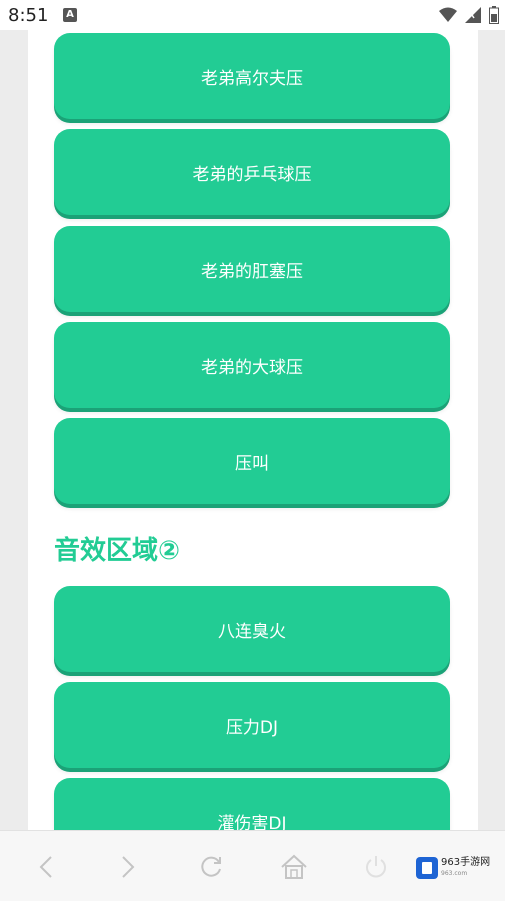 Image resolution: width=505 pixels, height=901 pixels. What do you see at coordinates (454, 873) in the screenshot?
I see `brand-subtitle: 963.com` at bounding box center [454, 873].